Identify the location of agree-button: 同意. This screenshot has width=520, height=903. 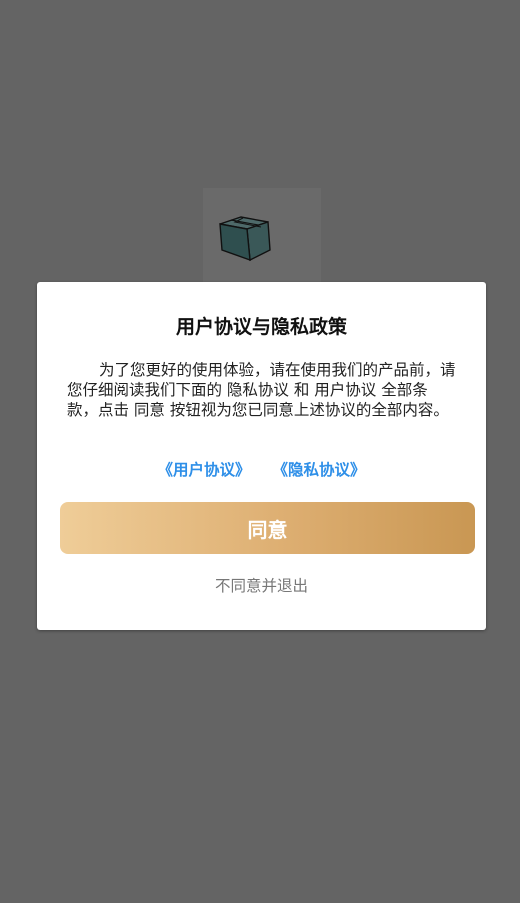
(267, 528).